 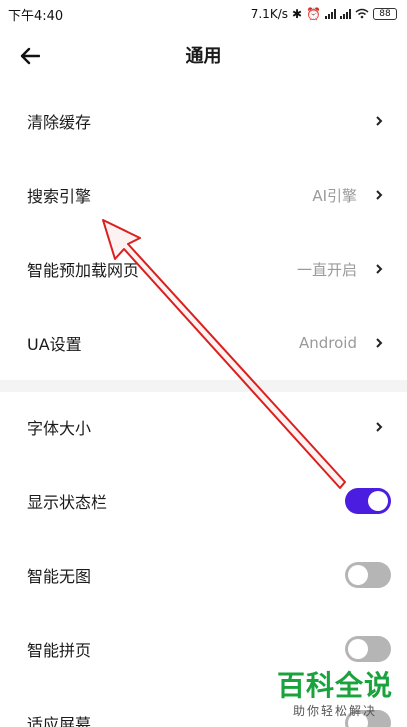 I want to click on battery-level: 88, so click(x=385, y=14).